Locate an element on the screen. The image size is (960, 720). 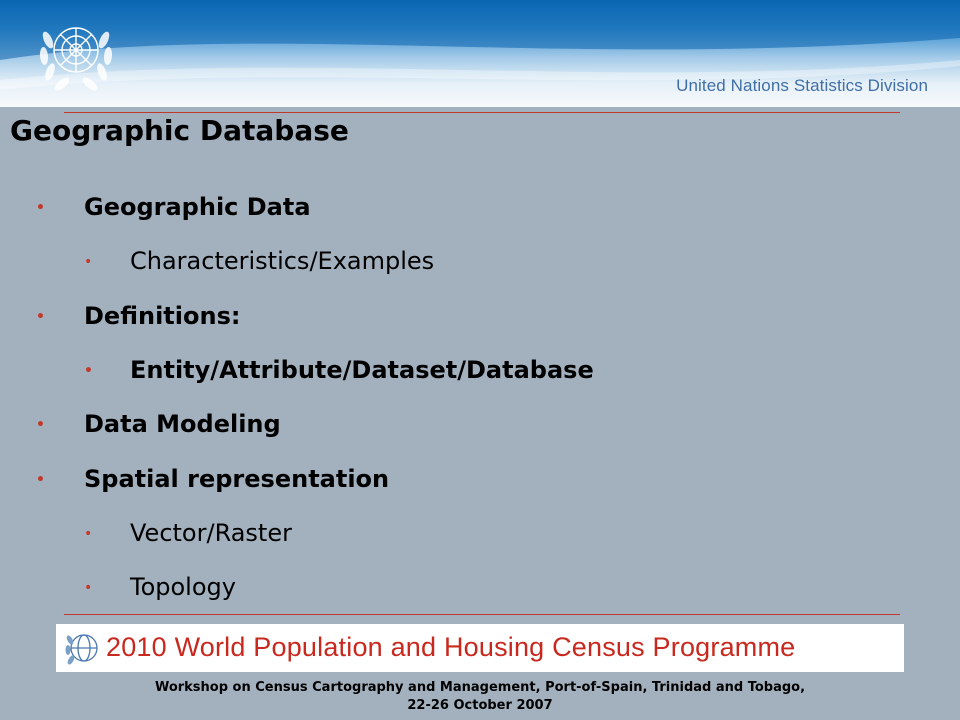
bullet-item: • Spatial representation is located at coordinates (213, 479).